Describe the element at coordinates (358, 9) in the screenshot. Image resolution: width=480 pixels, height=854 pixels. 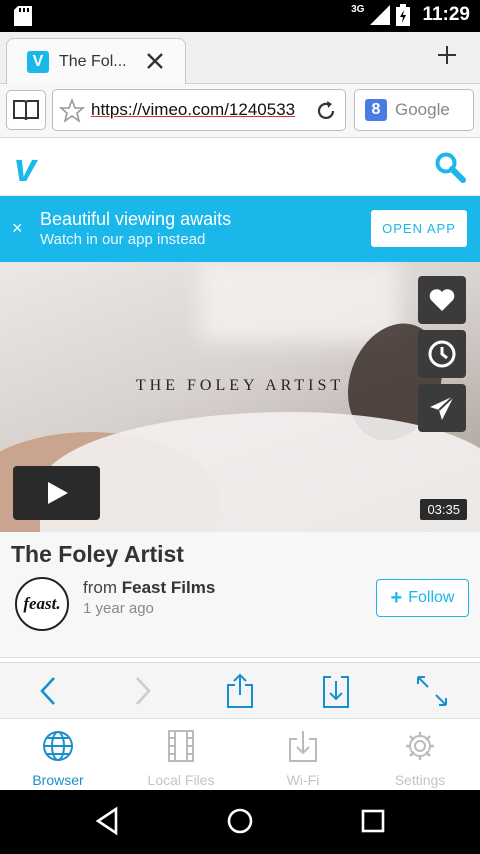
I see `network-type: 3G` at that location.